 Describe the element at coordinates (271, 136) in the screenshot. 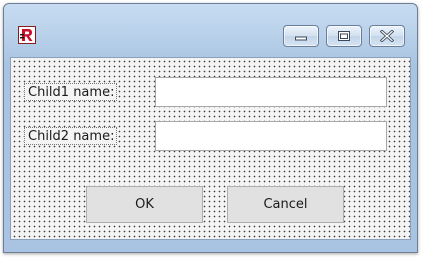

I see `child2-name-input` at that location.